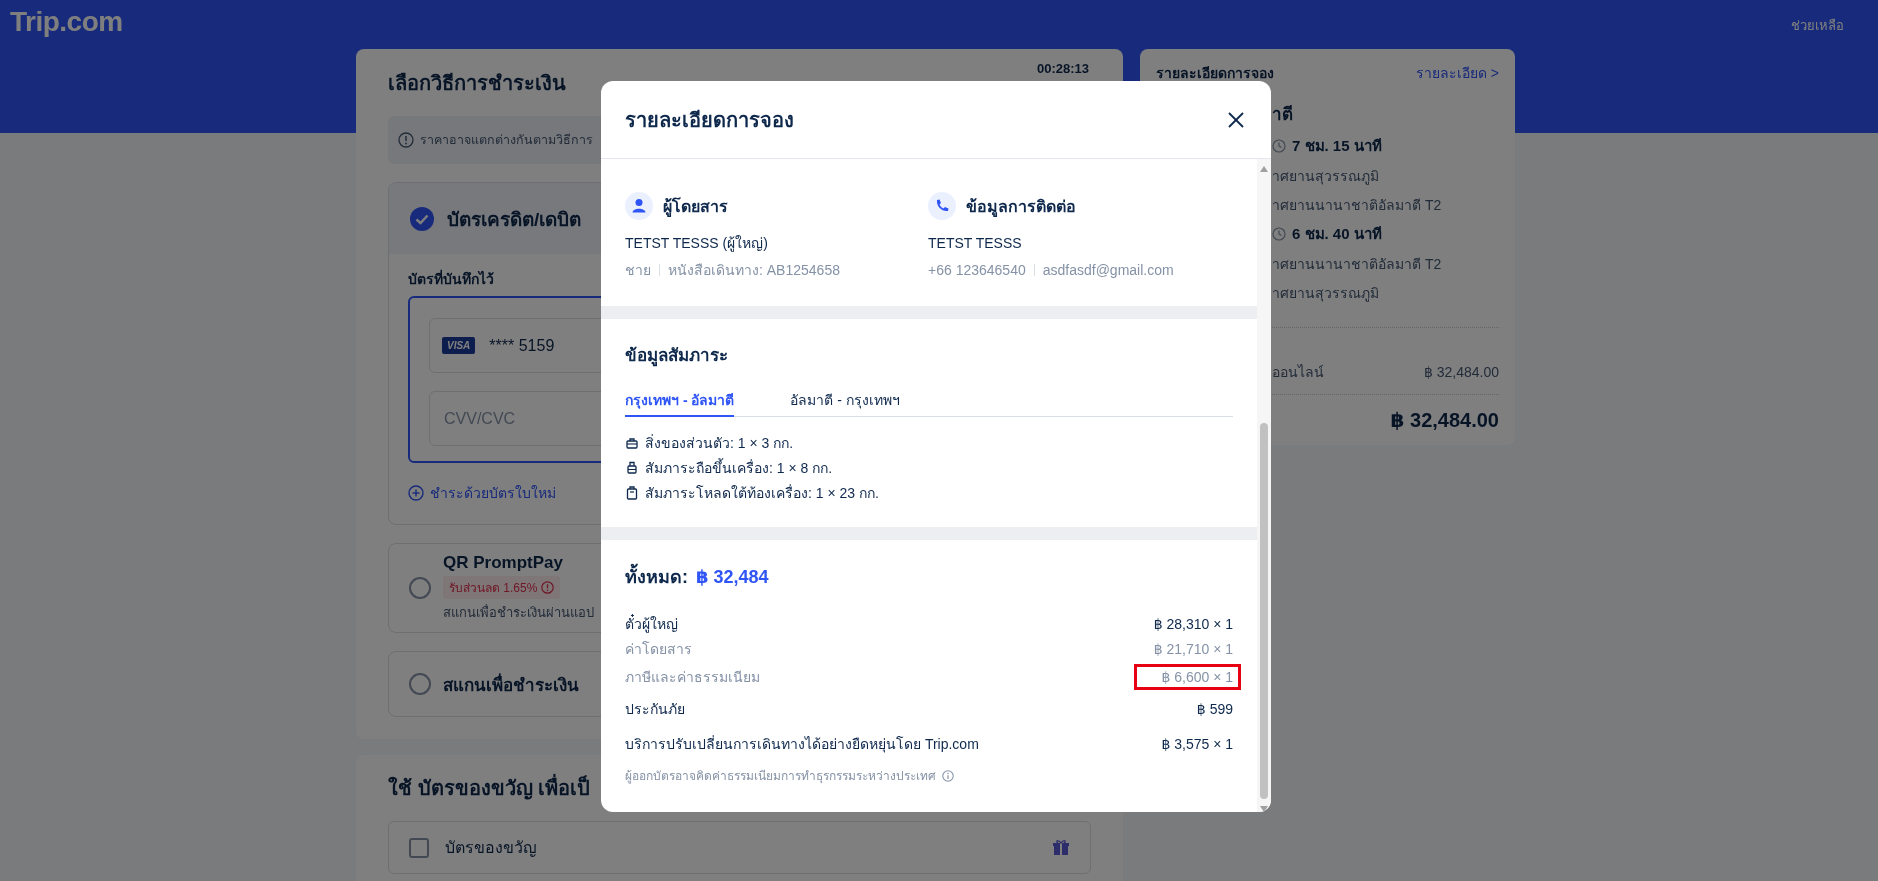 This screenshot has height=881, width=1878. Describe the element at coordinates (506, 140) in the screenshot. I see `notice-text: ราคาอาจแตกต่างกันตามวิธีการ` at that location.